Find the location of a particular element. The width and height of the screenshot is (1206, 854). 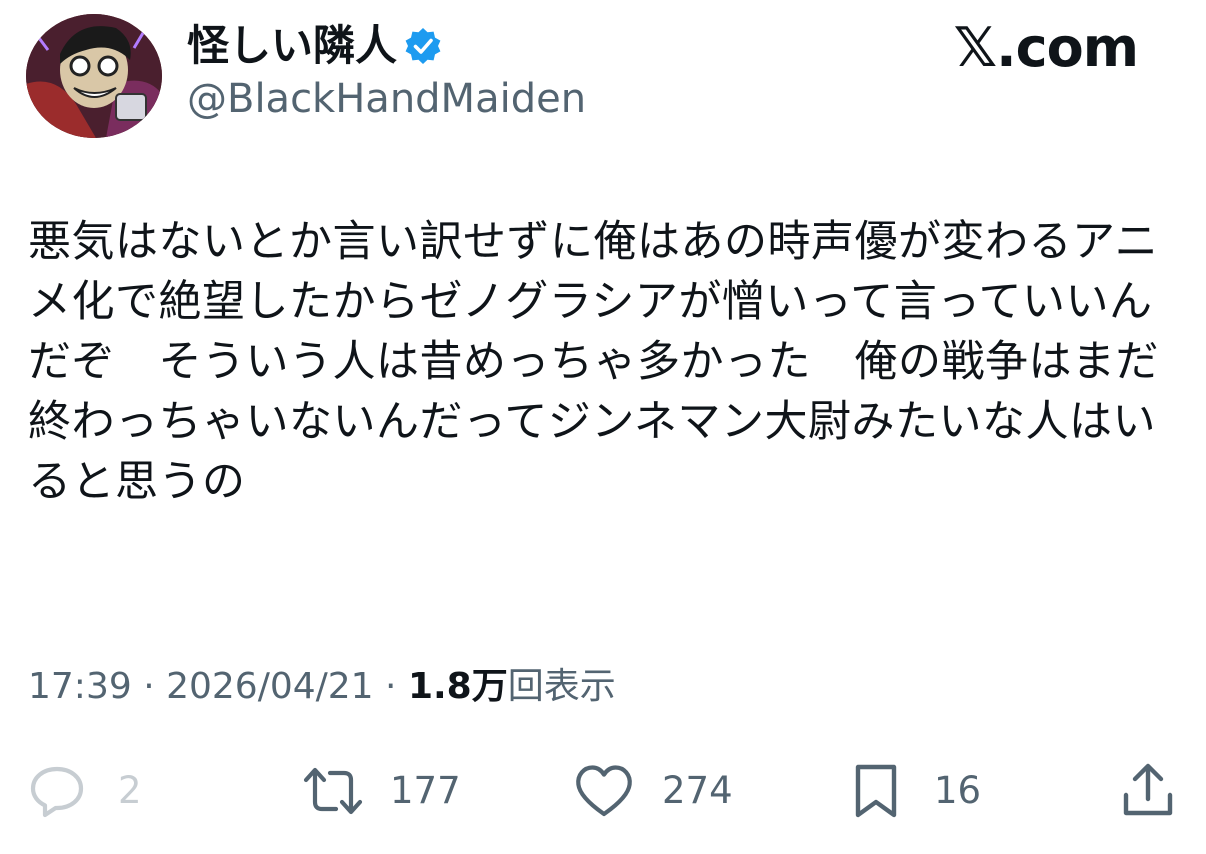

like-count: 274 is located at coordinates (697, 790).